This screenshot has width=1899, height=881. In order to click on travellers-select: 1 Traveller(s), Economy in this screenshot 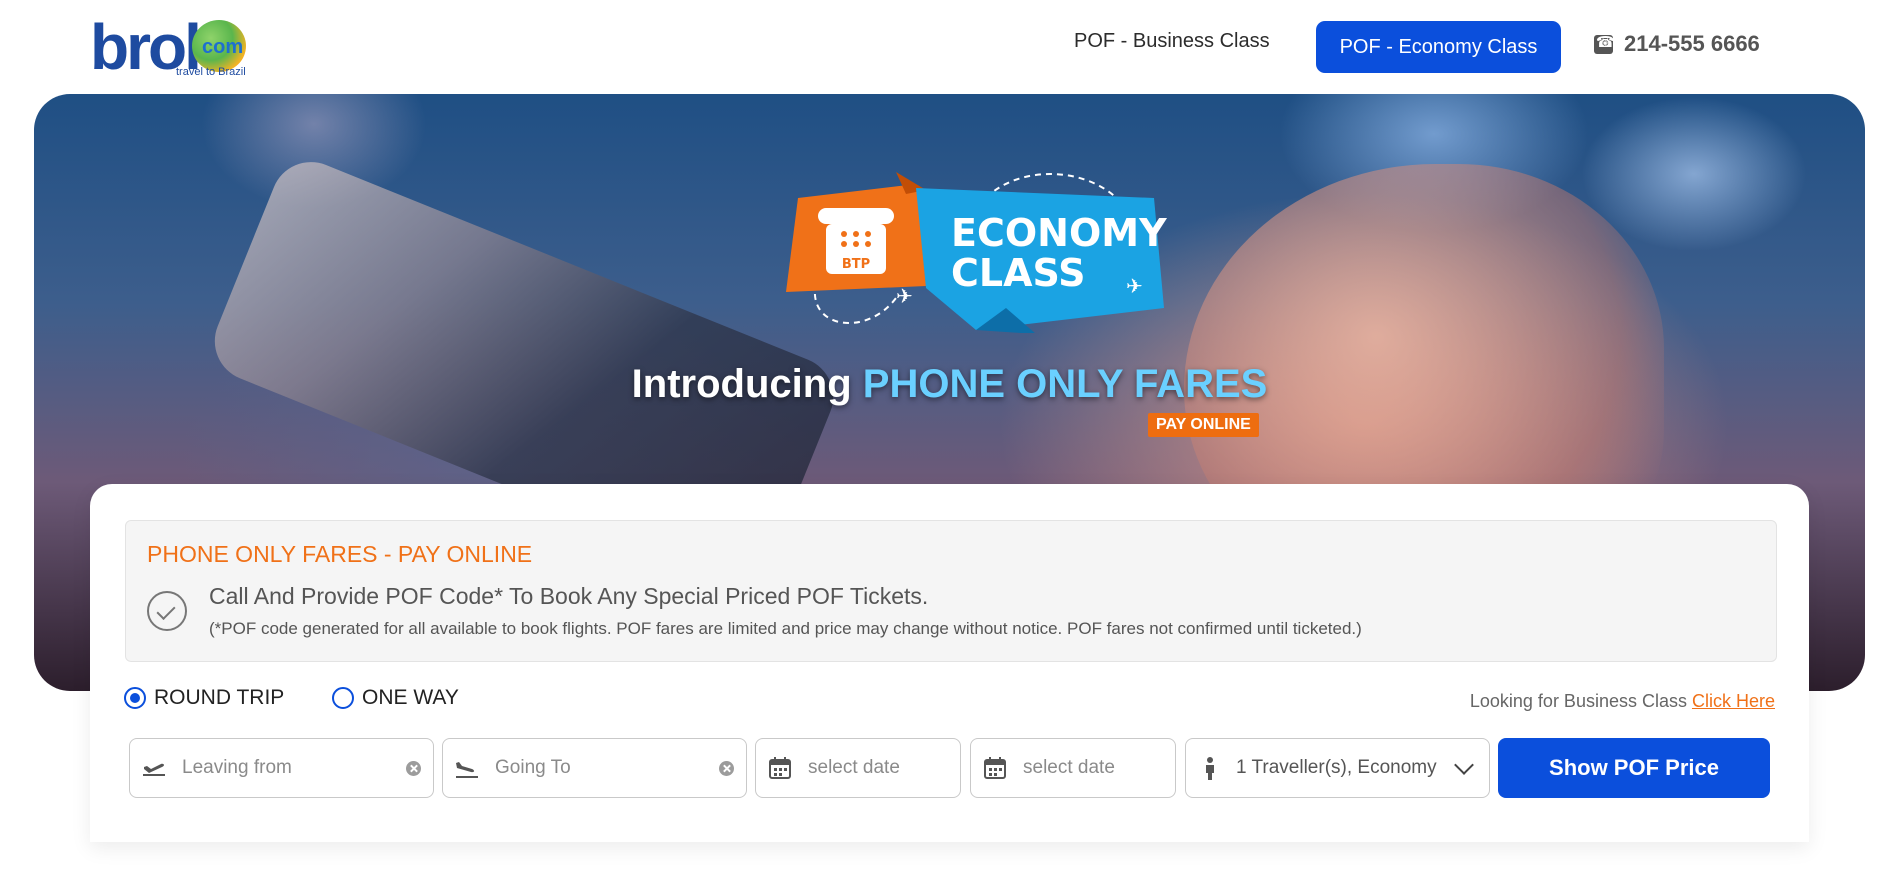, I will do `click(1337, 768)`.